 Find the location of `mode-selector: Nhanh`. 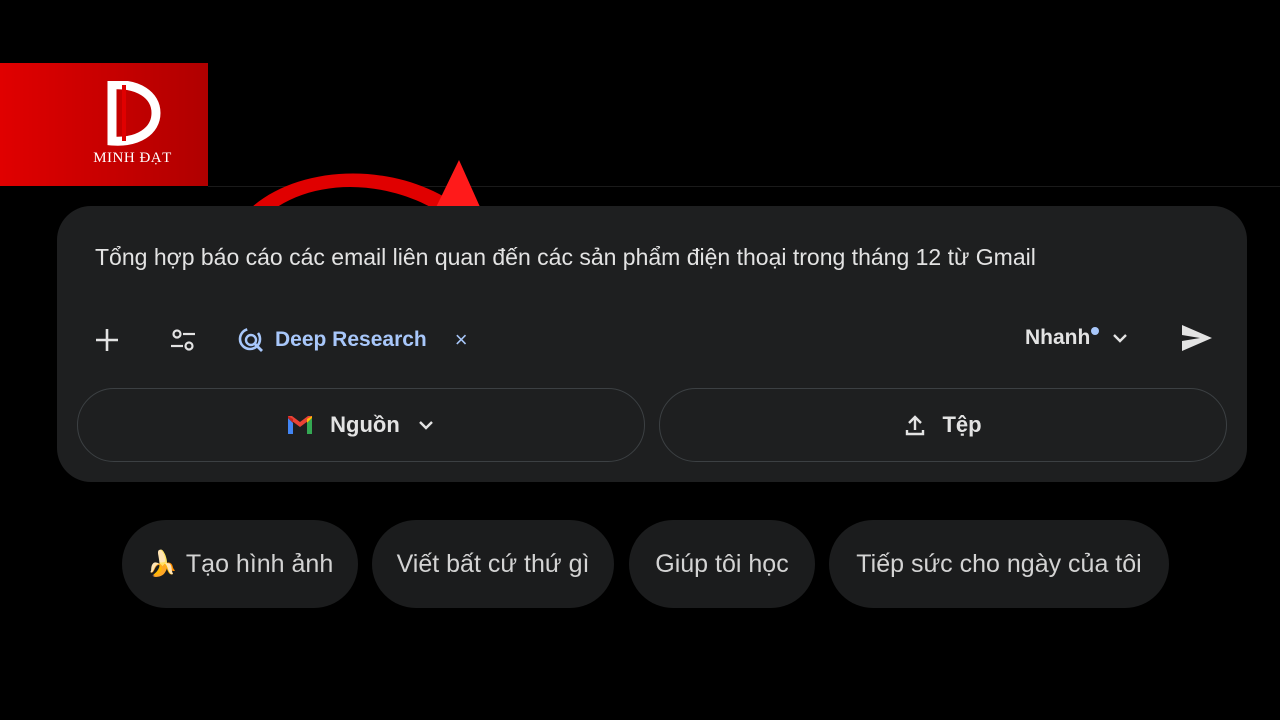

mode-selector: Nhanh is located at coordinates (1077, 338).